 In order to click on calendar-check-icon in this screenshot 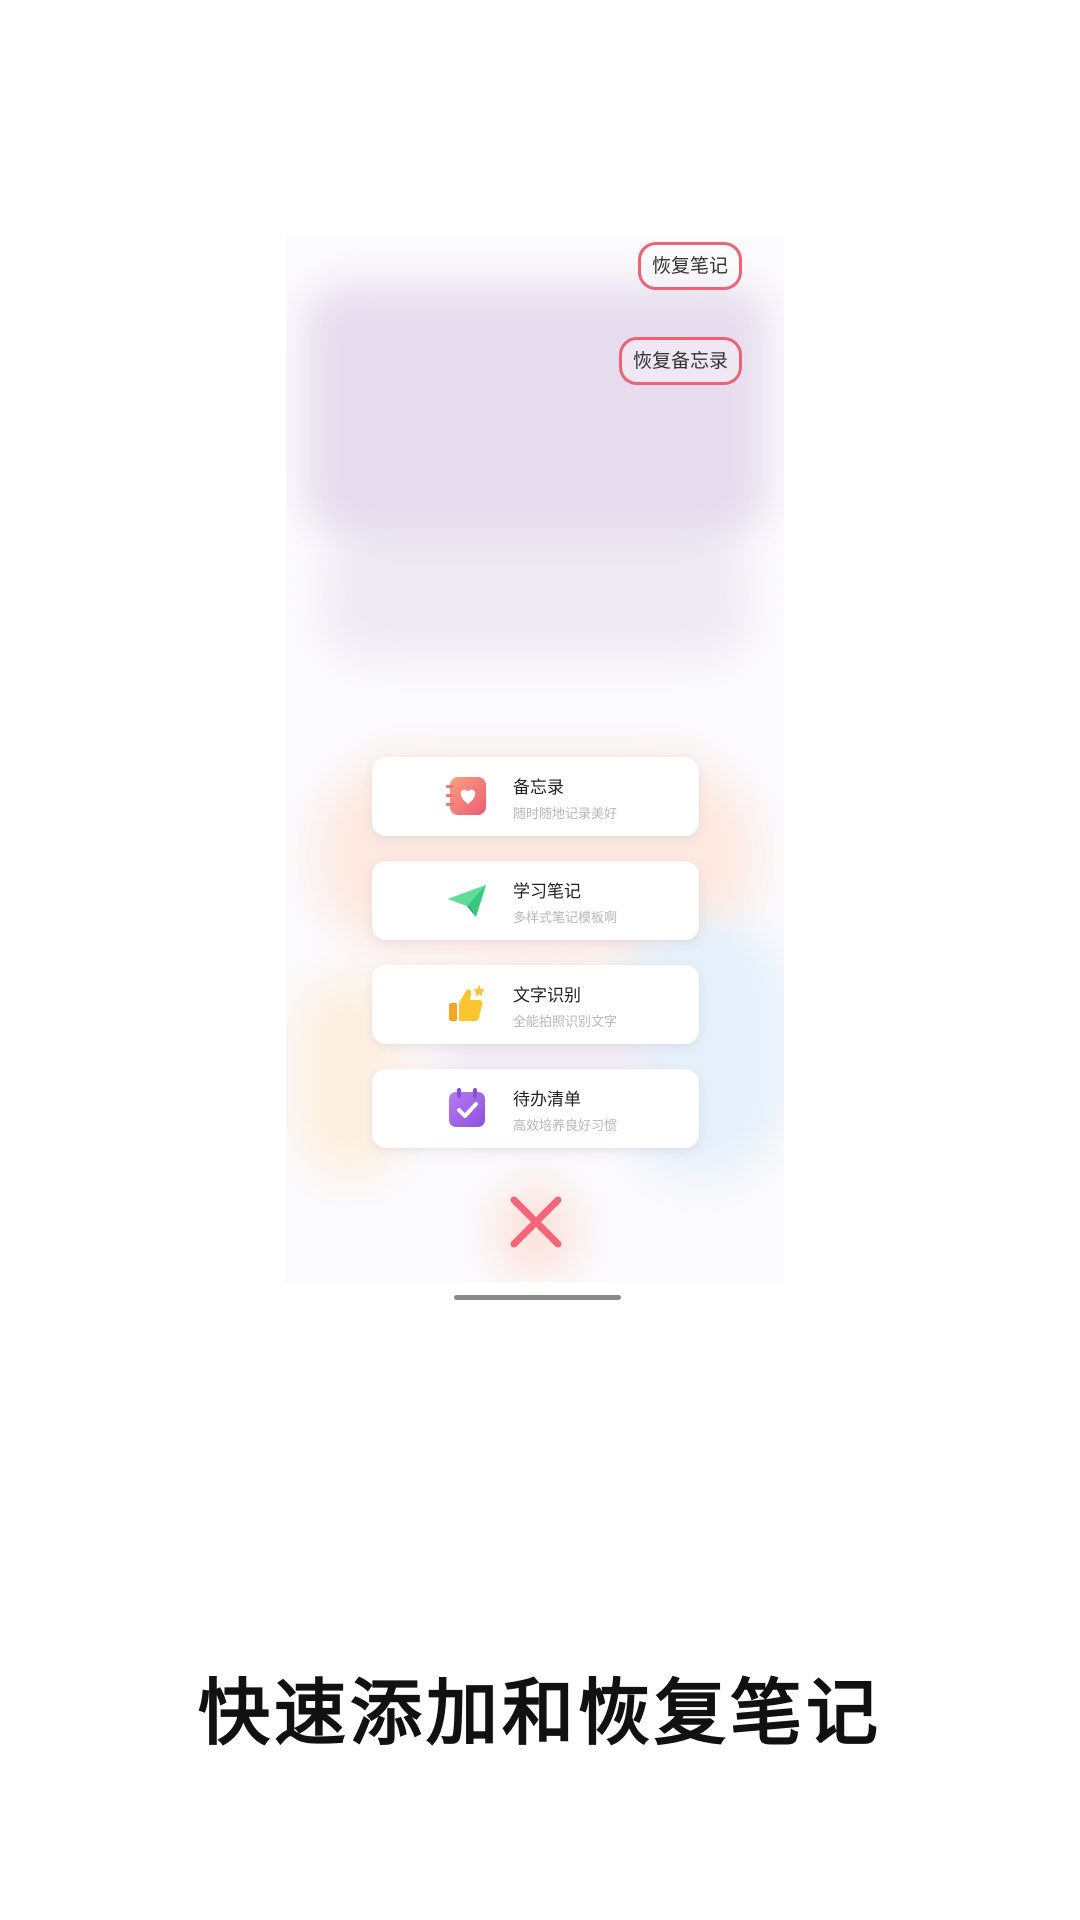, I will do `click(467, 1107)`.